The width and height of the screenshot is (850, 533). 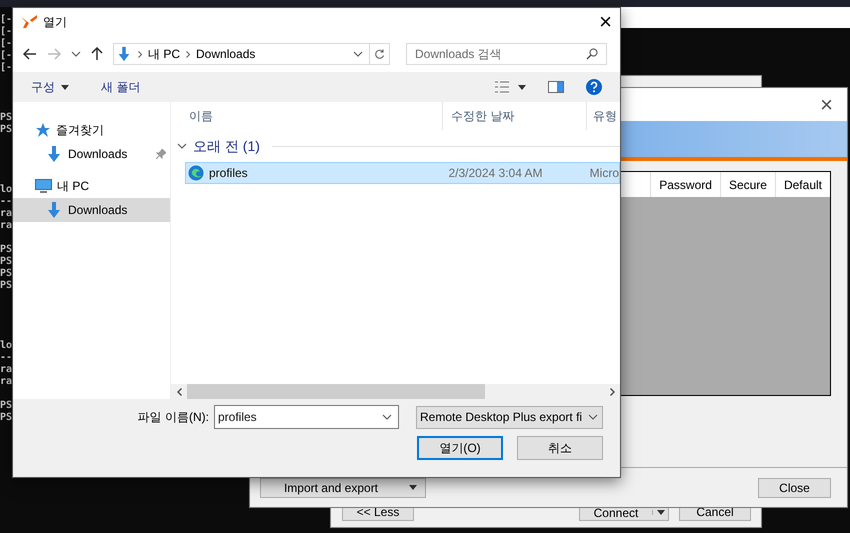 I want to click on star-icon, so click(x=43, y=130).